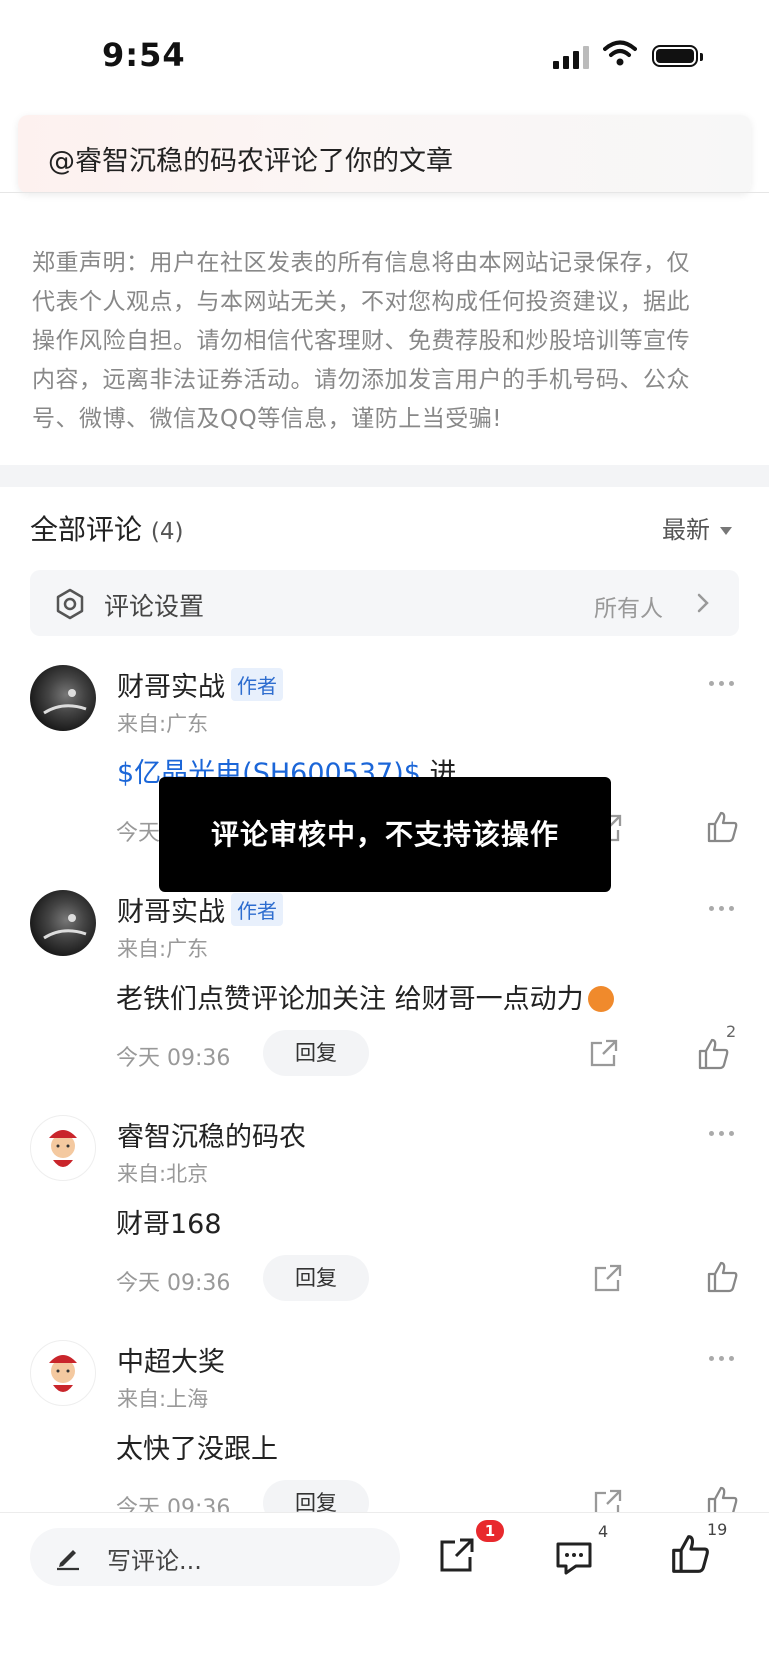 Image resolution: width=769 pixels, height=1666 pixels. I want to click on comment-author: 中超大奖, so click(171, 1359).